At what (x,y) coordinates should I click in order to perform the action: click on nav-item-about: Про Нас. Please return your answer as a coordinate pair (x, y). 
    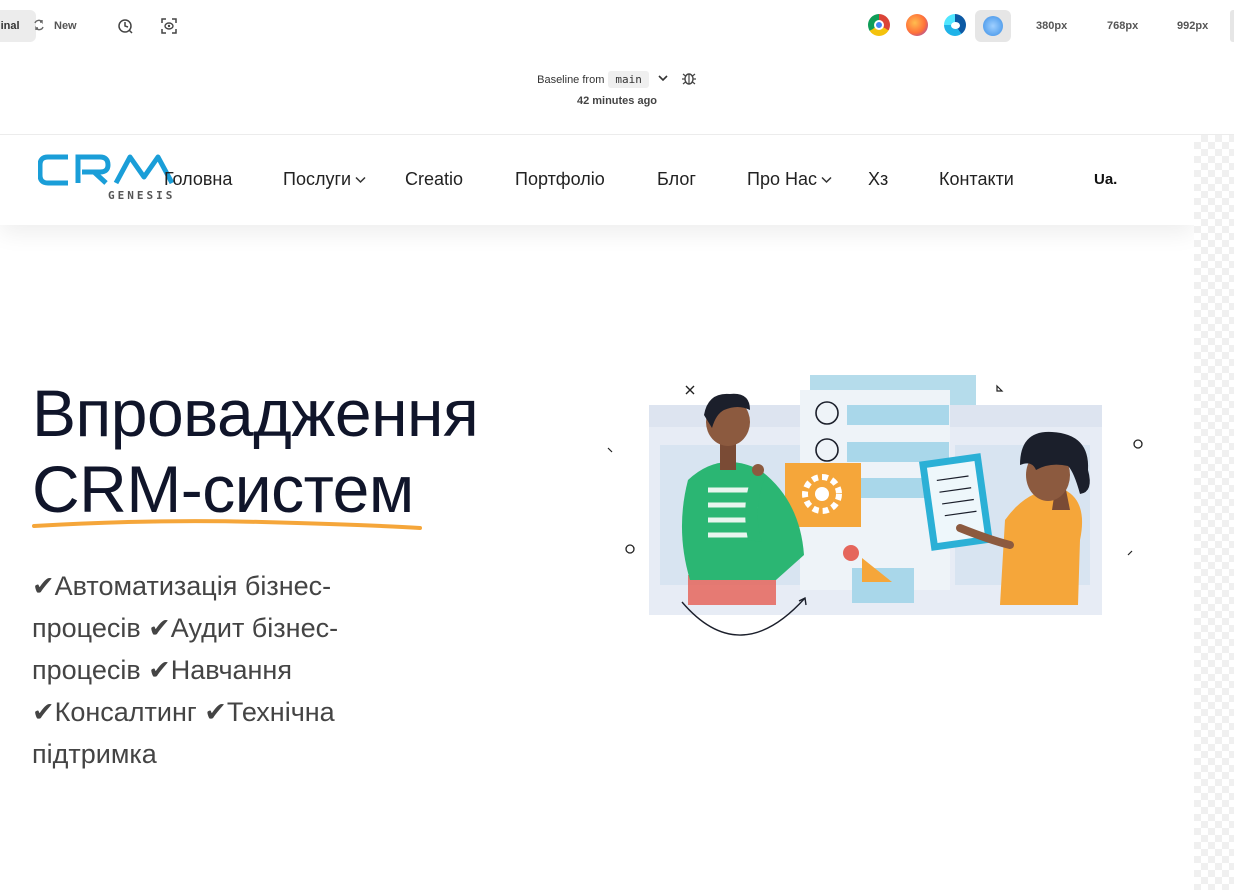
    Looking at the image, I should click on (789, 179).